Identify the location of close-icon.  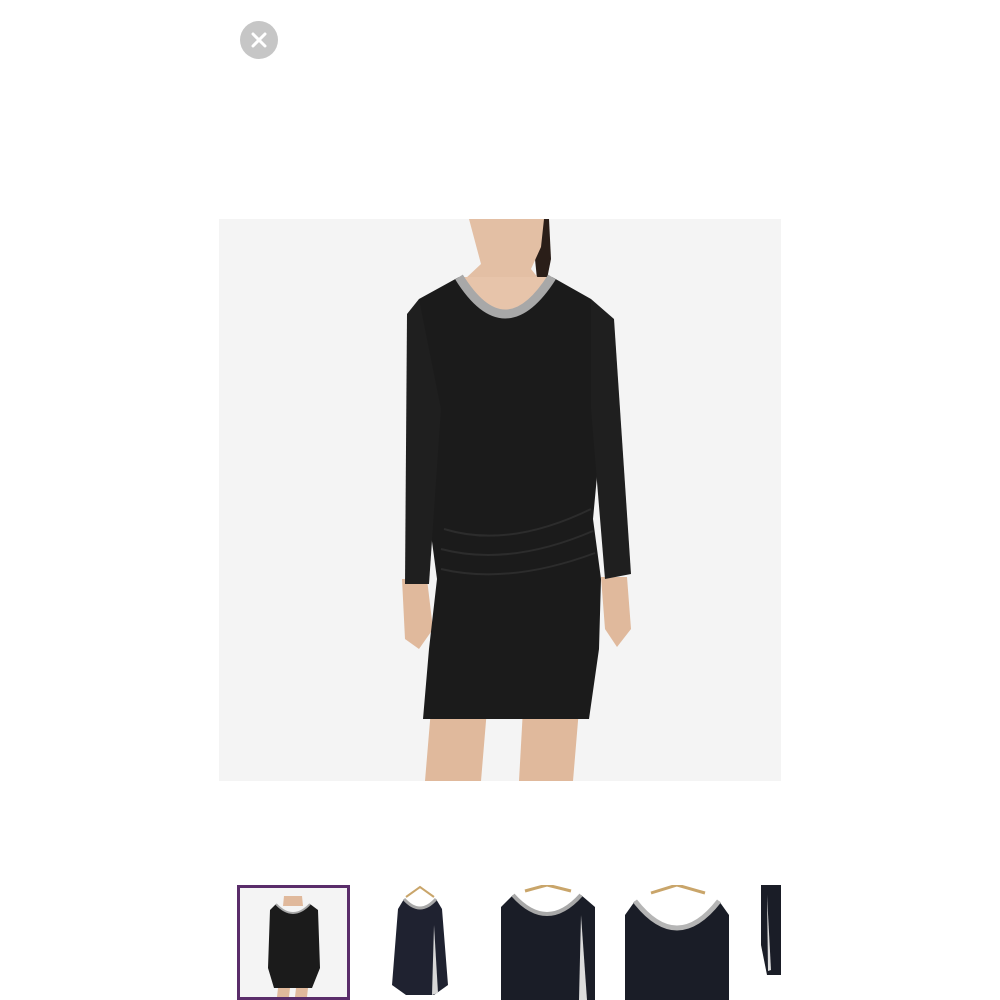
(259, 40).